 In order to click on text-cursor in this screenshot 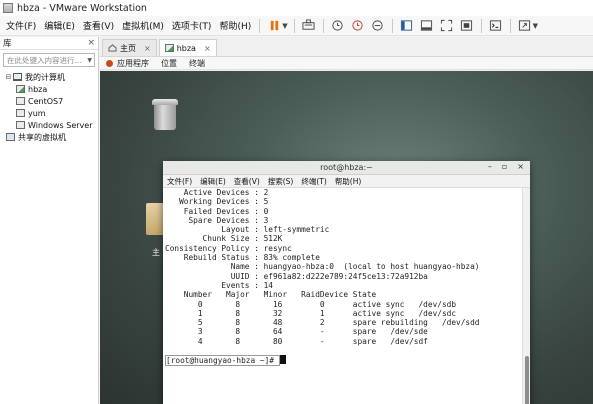, I will do `click(282, 360)`.